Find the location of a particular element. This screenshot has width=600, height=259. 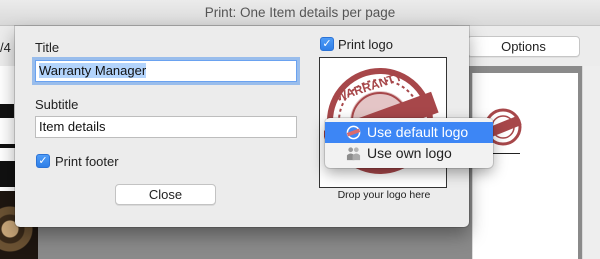

menu-item-use-default-logo: Use default logo is located at coordinates (409, 132).